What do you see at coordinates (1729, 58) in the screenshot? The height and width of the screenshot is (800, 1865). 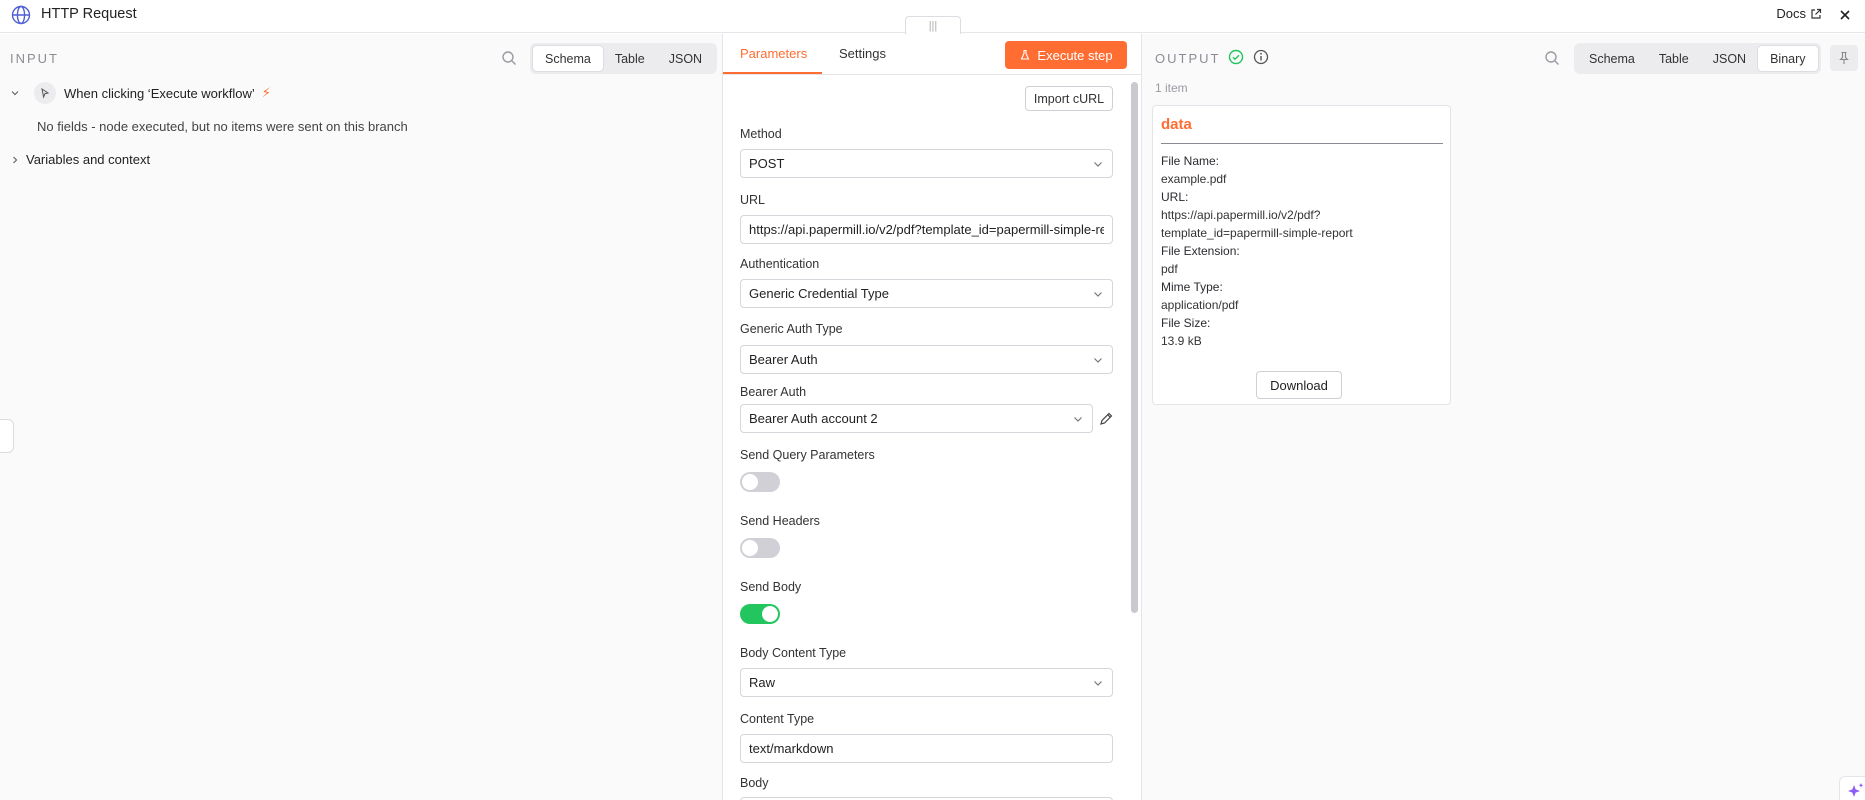 I see `output-view-json: JSON` at bounding box center [1729, 58].